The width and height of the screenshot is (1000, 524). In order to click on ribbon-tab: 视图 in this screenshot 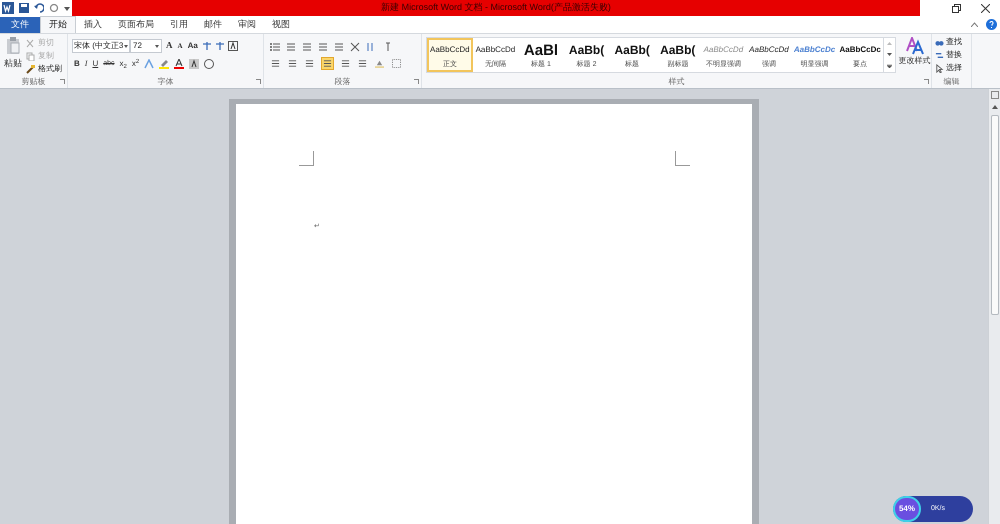, I will do `click(281, 24)`.